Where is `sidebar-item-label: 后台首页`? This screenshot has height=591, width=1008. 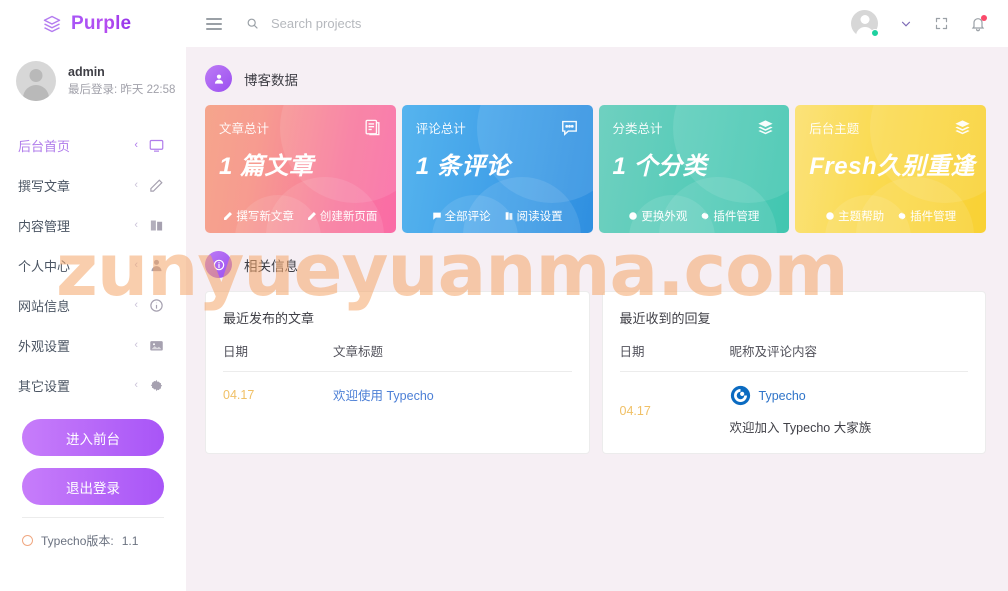 sidebar-item-label: 后台首页 is located at coordinates (44, 146).